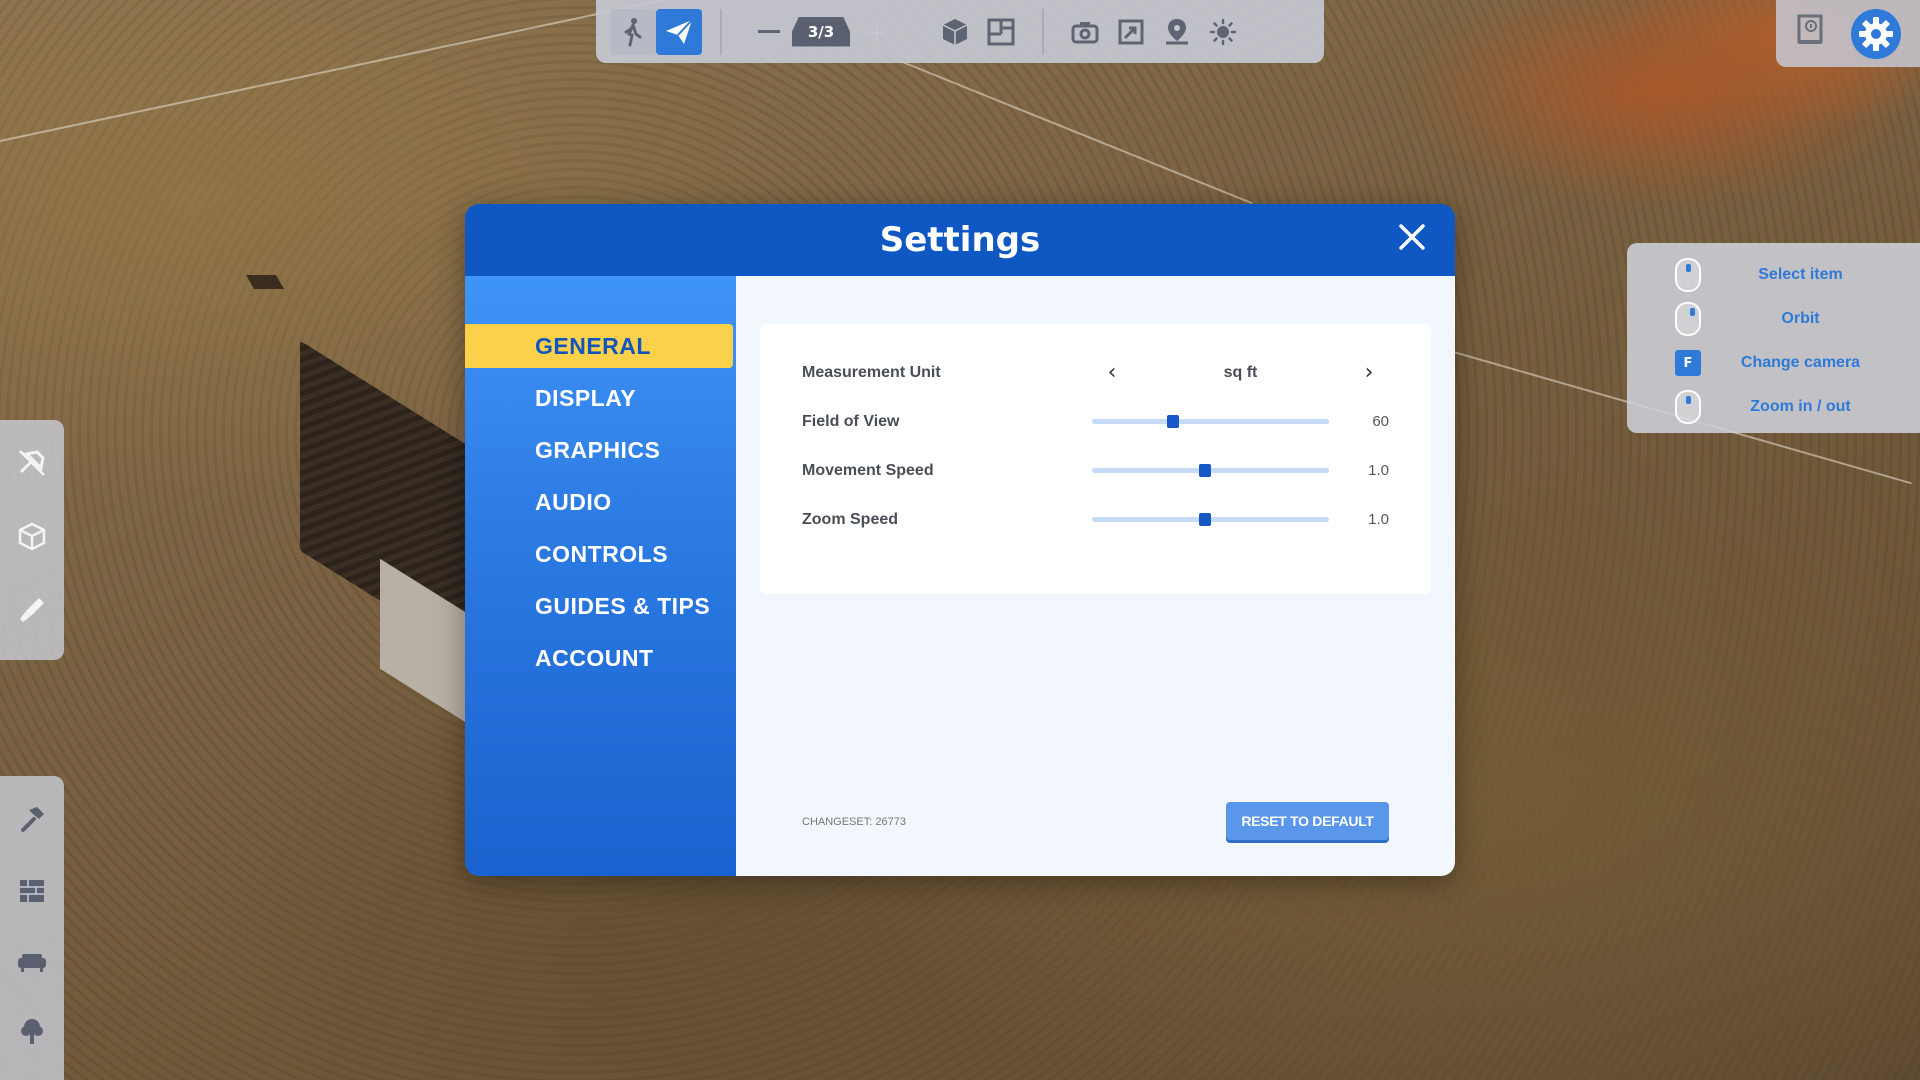 The height and width of the screenshot is (1080, 1920). I want to click on measurement-unit-row: Measurement Unit ‹ sq ft ›, so click(1095, 372).